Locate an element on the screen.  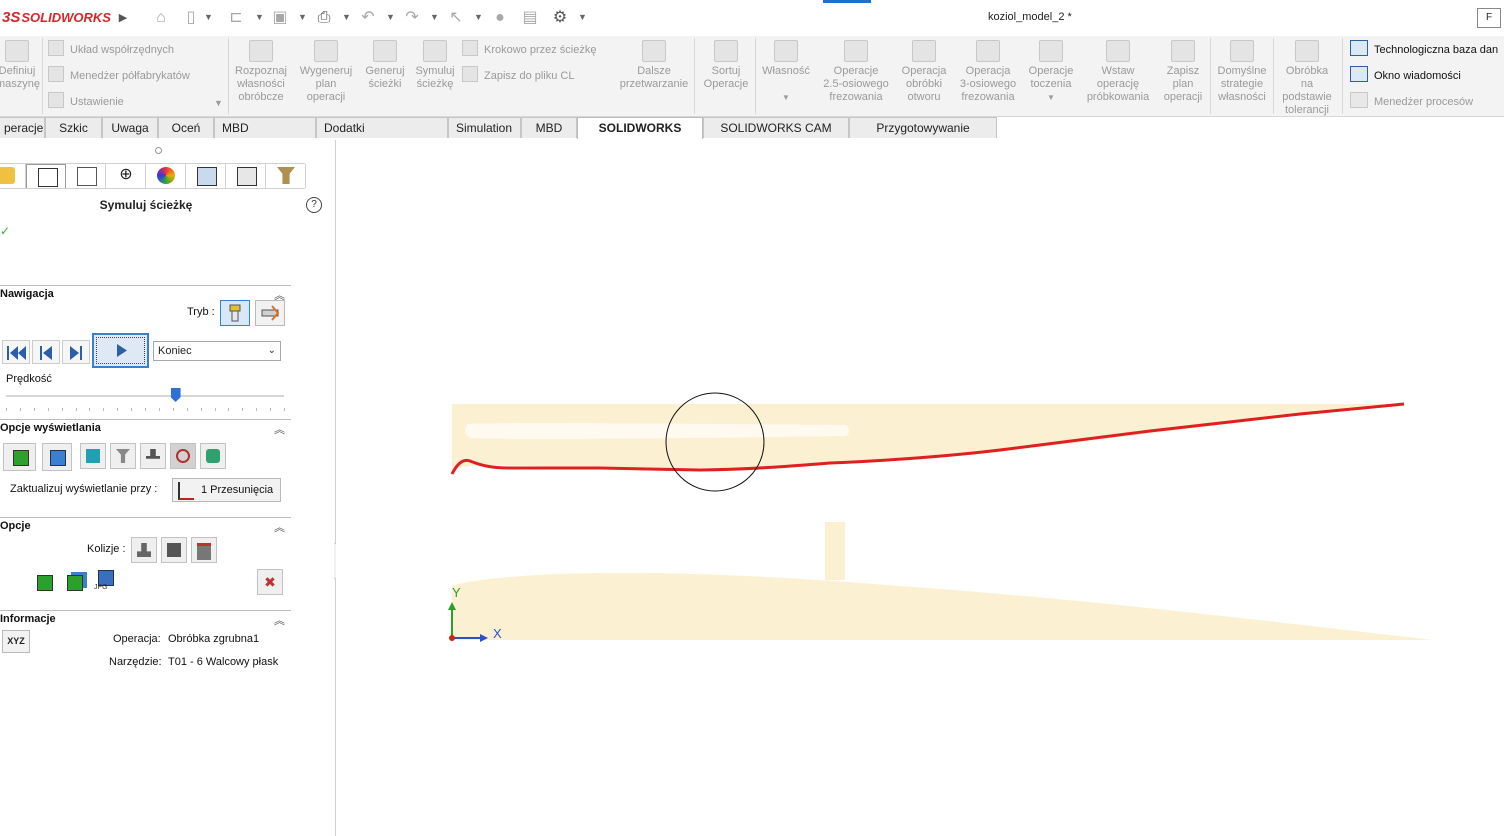
turn-dropdown-icon: ▼ is located at coordinates (1051, 97).